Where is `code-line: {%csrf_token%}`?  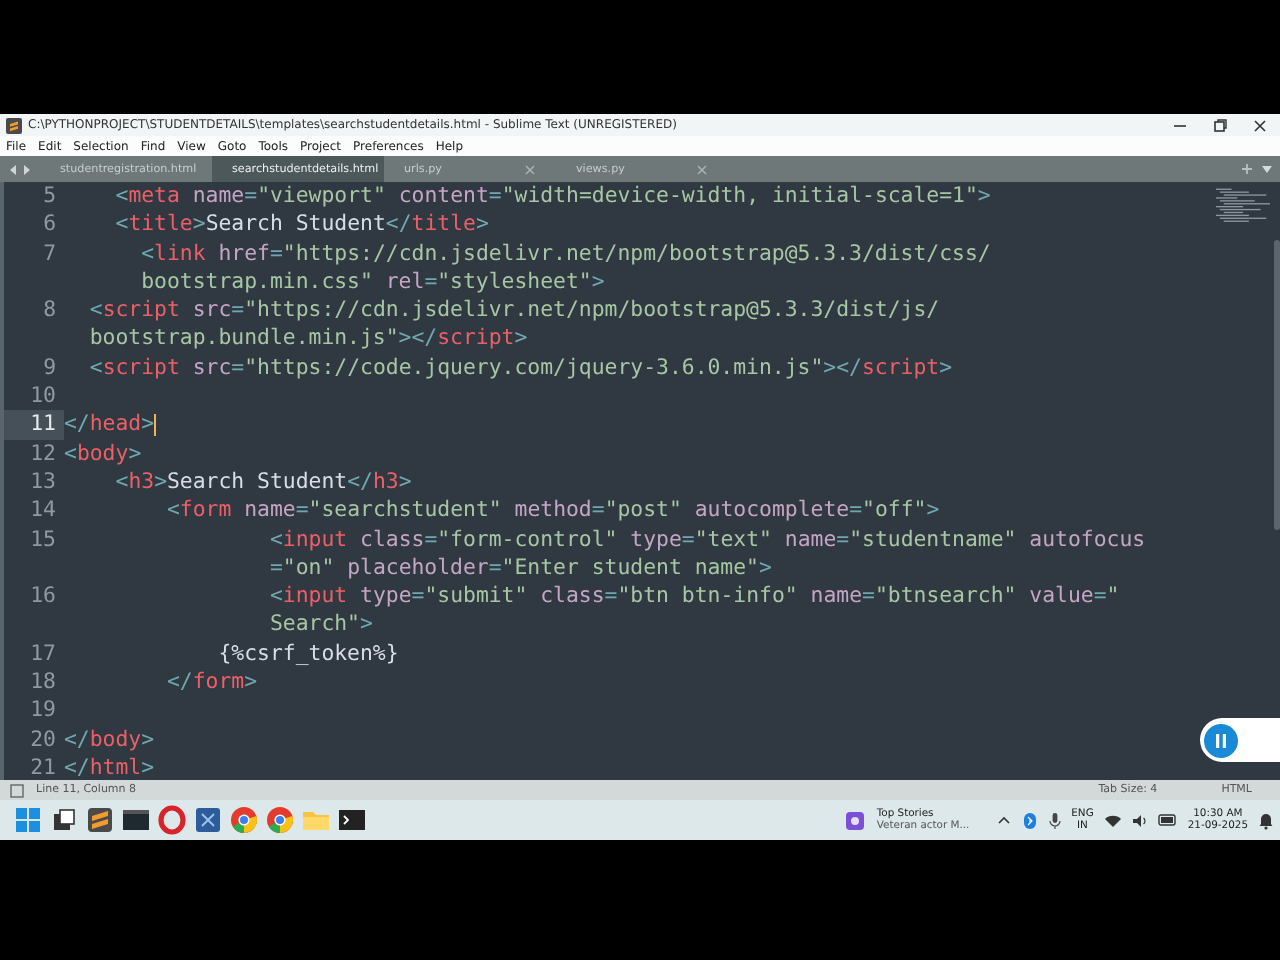 code-line: {%csrf_token%} is located at coordinates (307, 654).